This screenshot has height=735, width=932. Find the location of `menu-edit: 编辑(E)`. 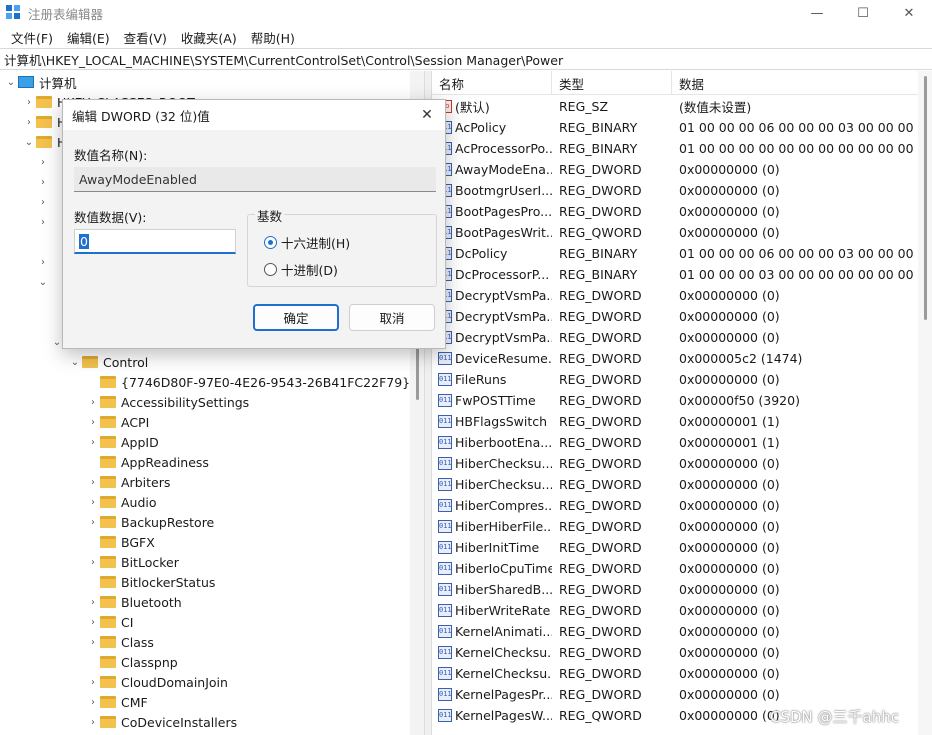

menu-edit: 编辑(E) is located at coordinates (88, 37).